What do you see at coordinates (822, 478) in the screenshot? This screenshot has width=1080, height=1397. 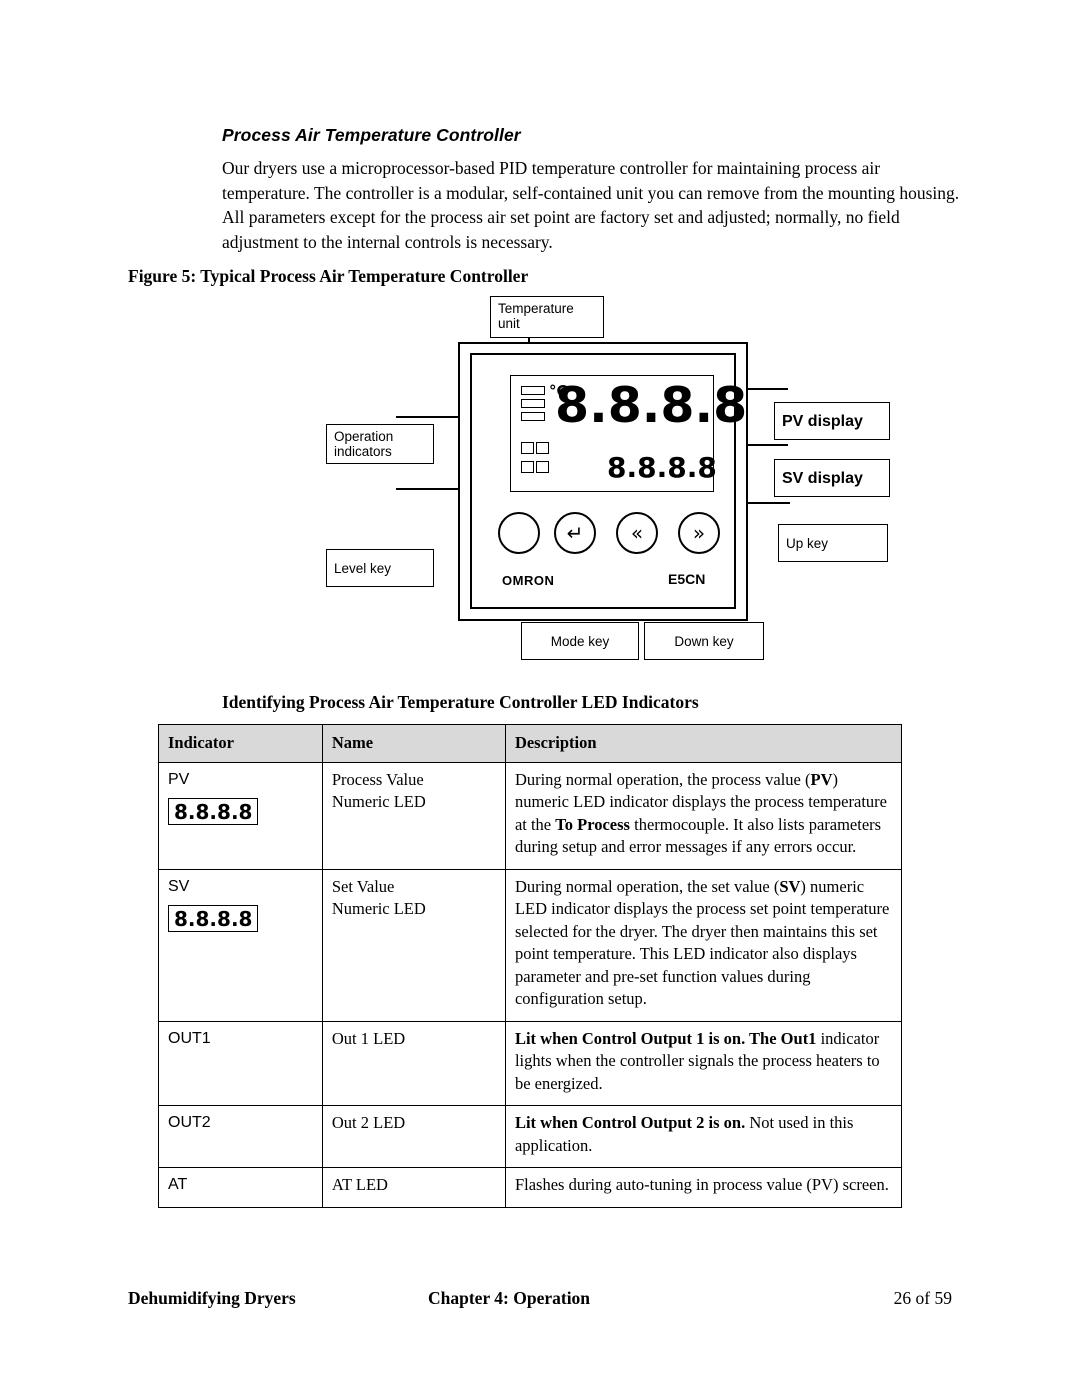 I see `sv-display-label: SV display` at bounding box center [822, 478].